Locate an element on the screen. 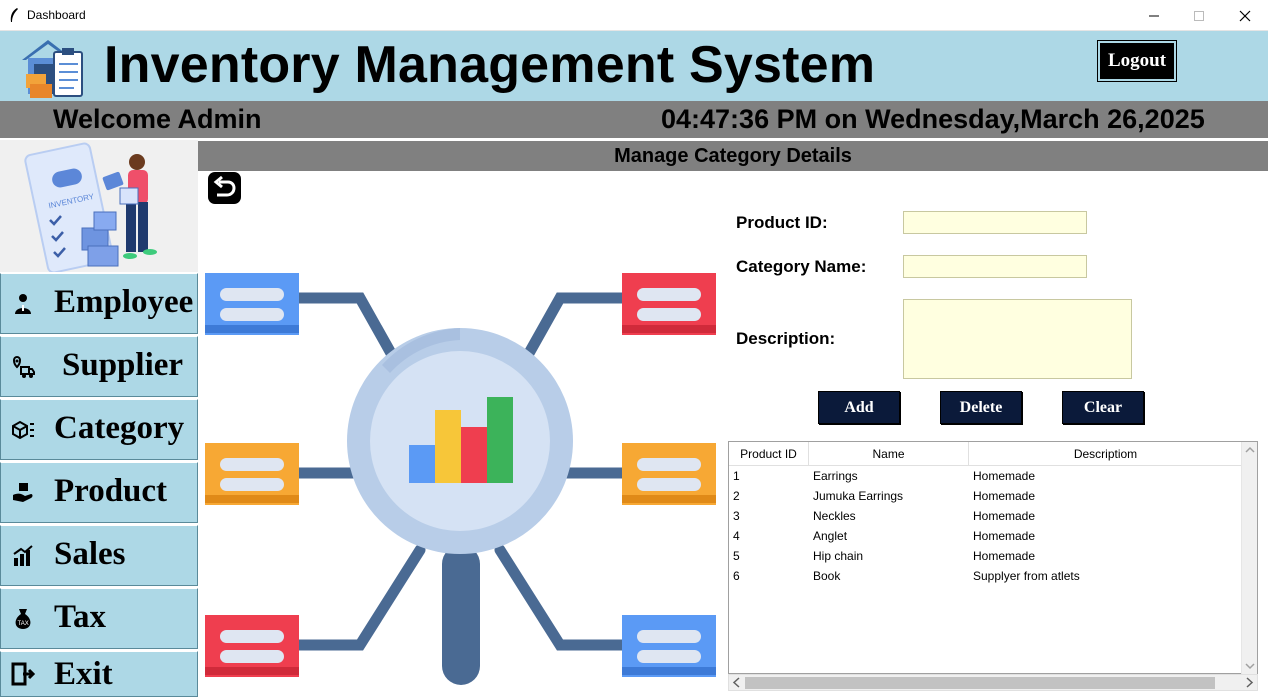 Image resolution: width=1268 pixels, height=700 pixels. supplier-icon is located at coordinates (24, 366).